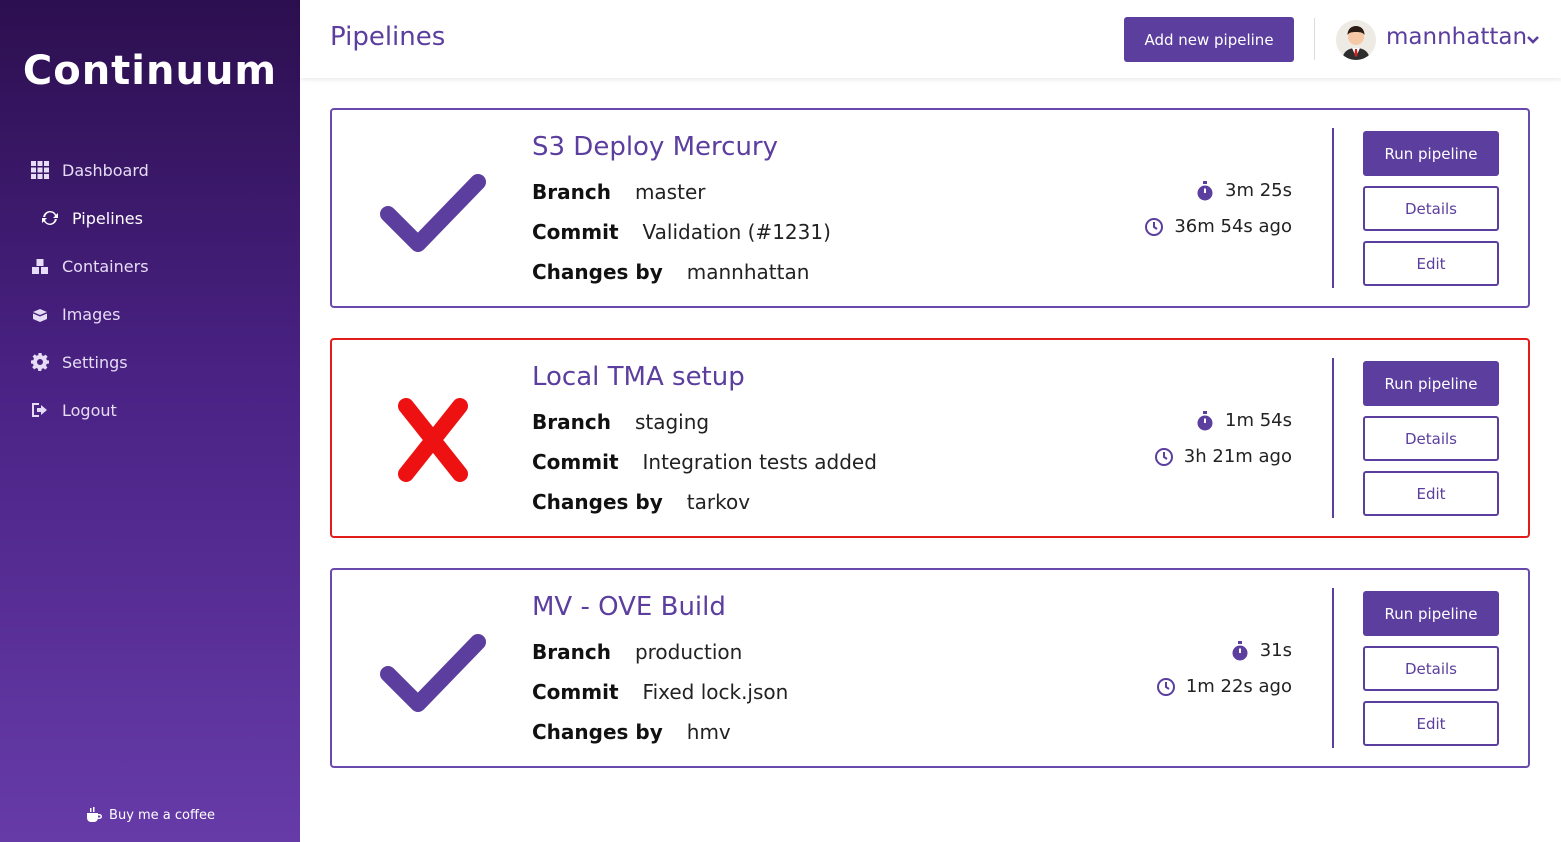 This screenshot has height=842, width=1561. What do you see at coordinates (89, 410) in the screenshot?
I see `sidebar-item-label: Logout` at bounding box center [89, 410].